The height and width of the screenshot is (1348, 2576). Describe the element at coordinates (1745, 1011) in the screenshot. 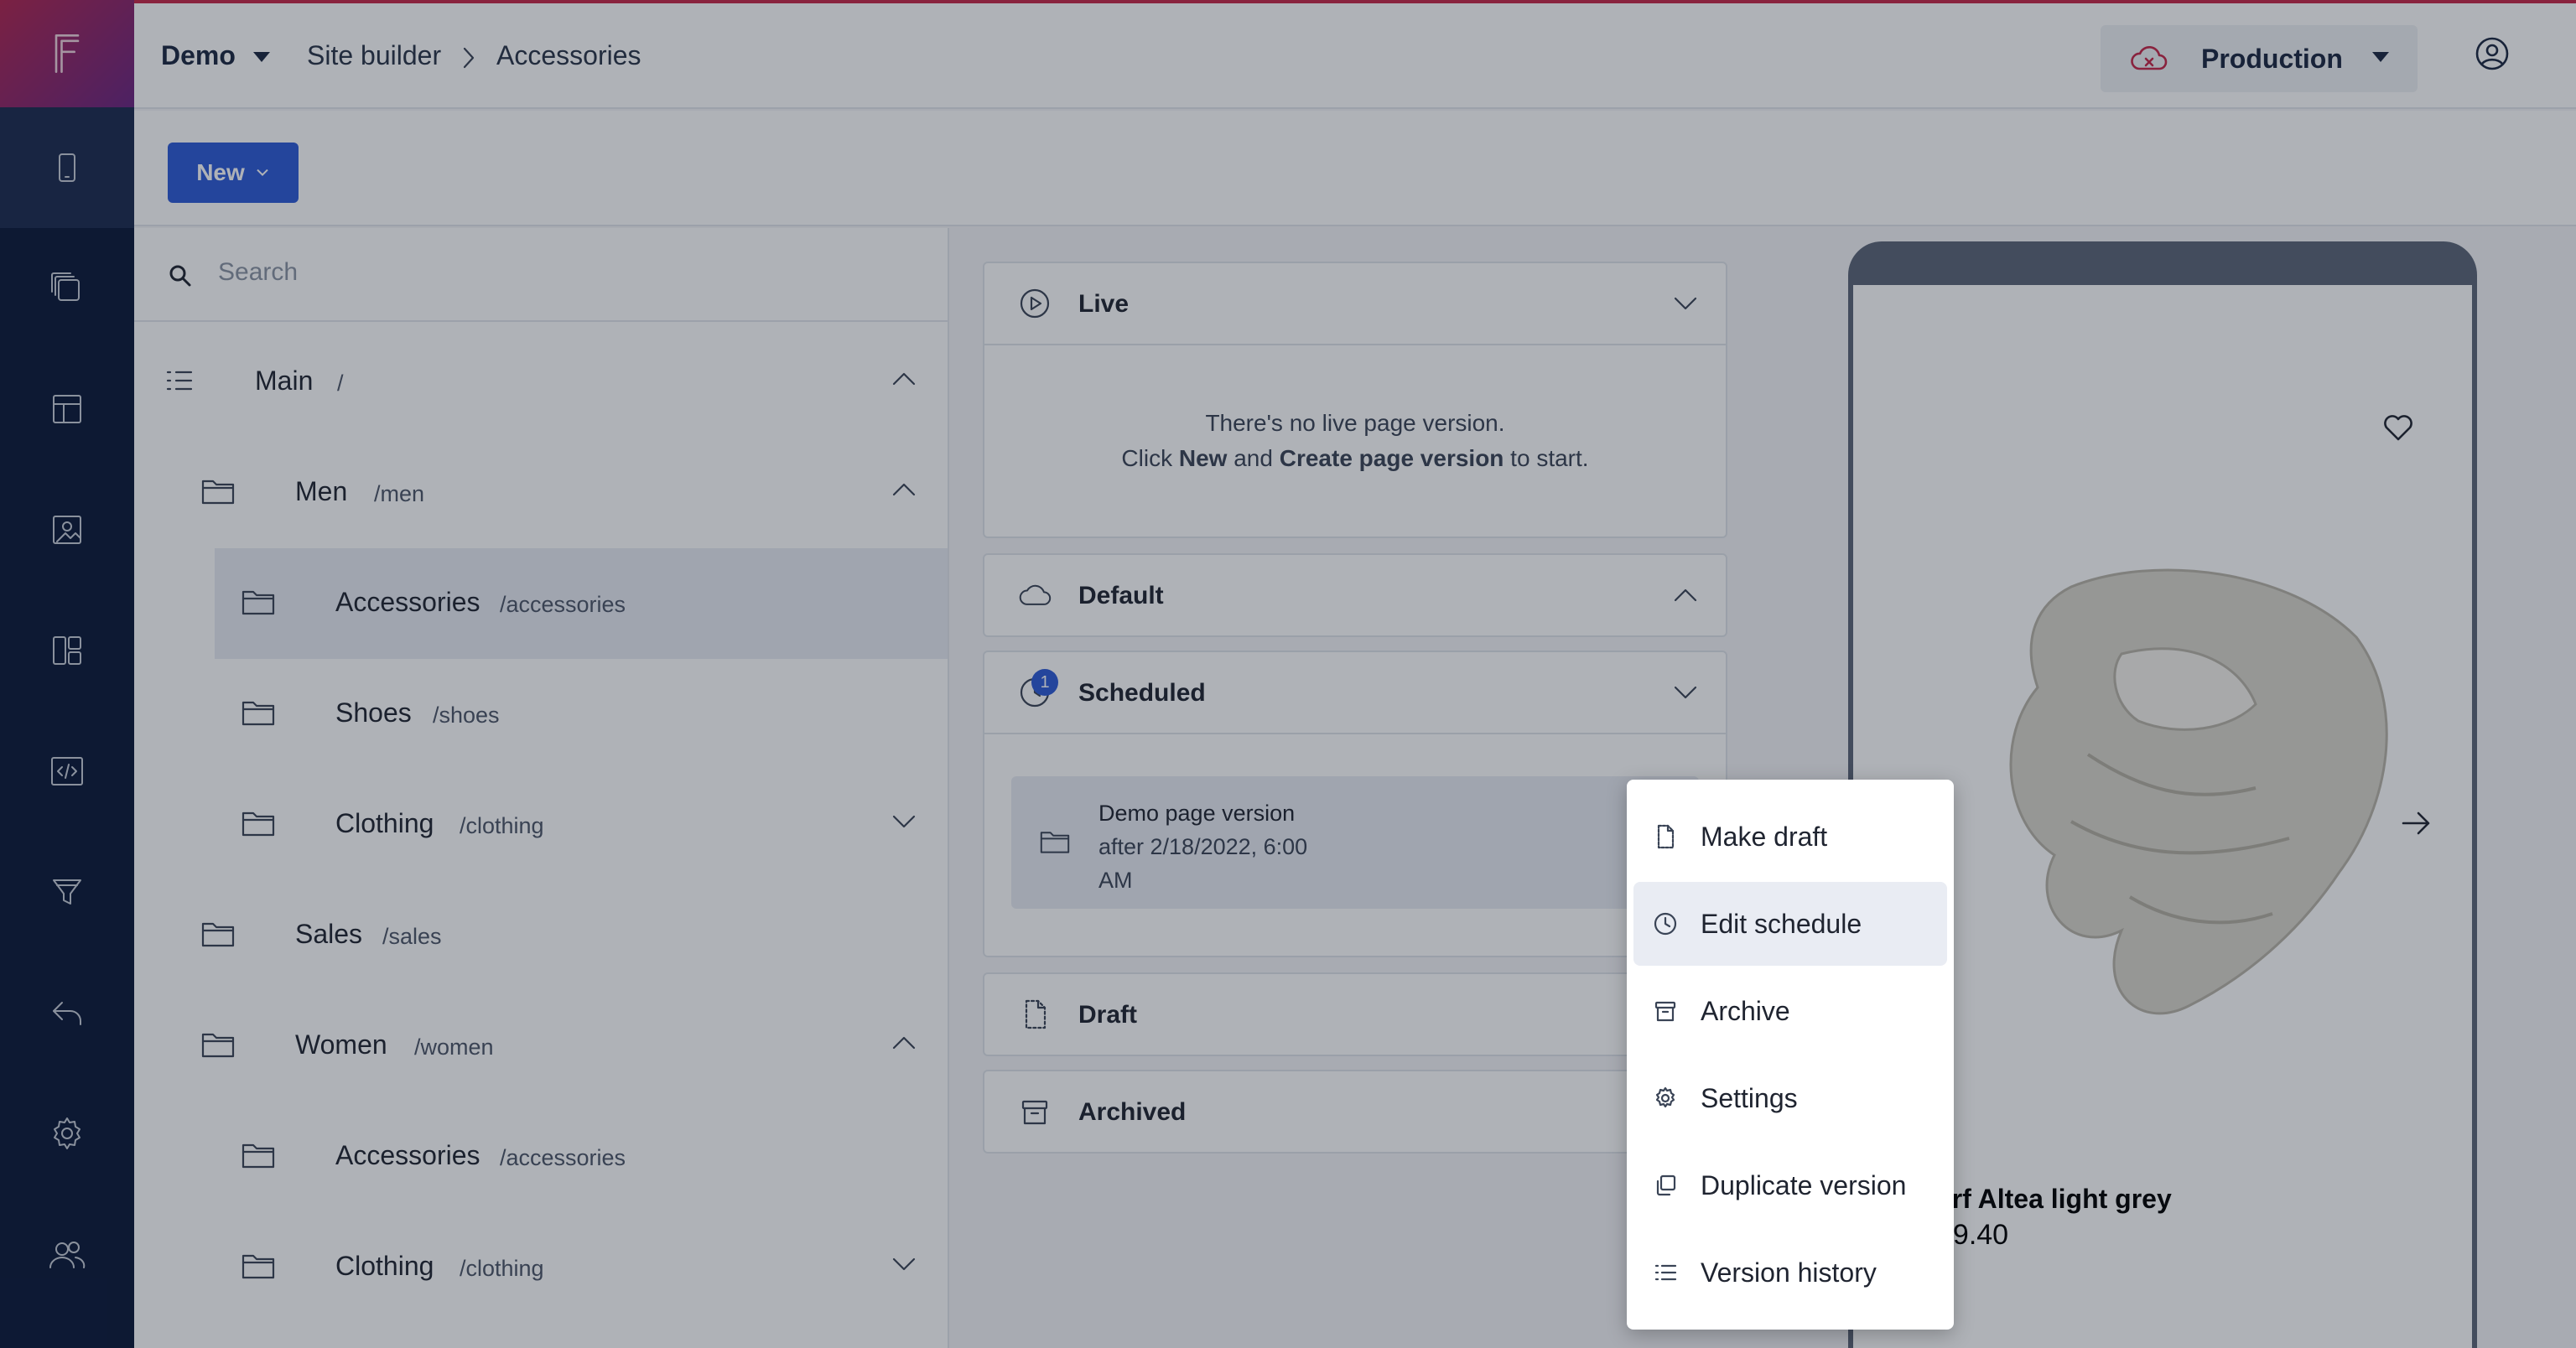

I see `menu-item-label: Archive` at that location.